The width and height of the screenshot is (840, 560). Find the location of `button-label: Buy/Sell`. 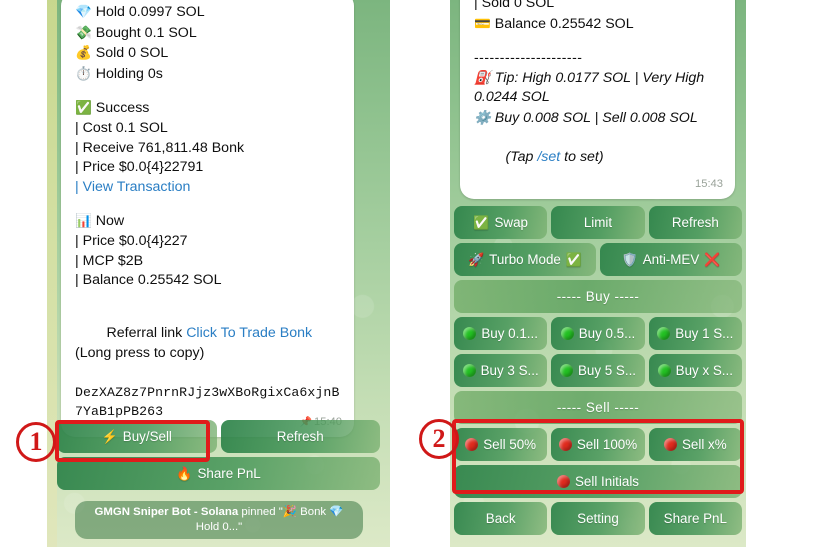

button-label: Buy/Sell is located at coordinates (147, 436).